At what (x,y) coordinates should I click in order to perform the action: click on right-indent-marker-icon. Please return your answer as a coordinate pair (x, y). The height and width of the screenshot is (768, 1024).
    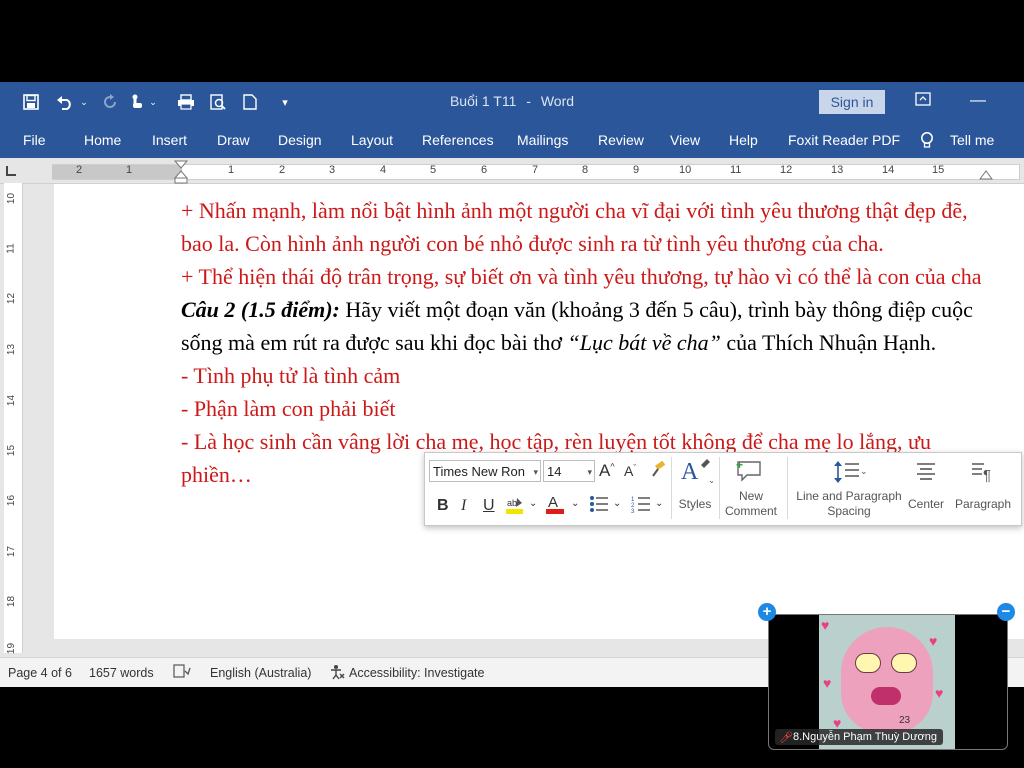
    Looking at the image, I should click on (986, 175).